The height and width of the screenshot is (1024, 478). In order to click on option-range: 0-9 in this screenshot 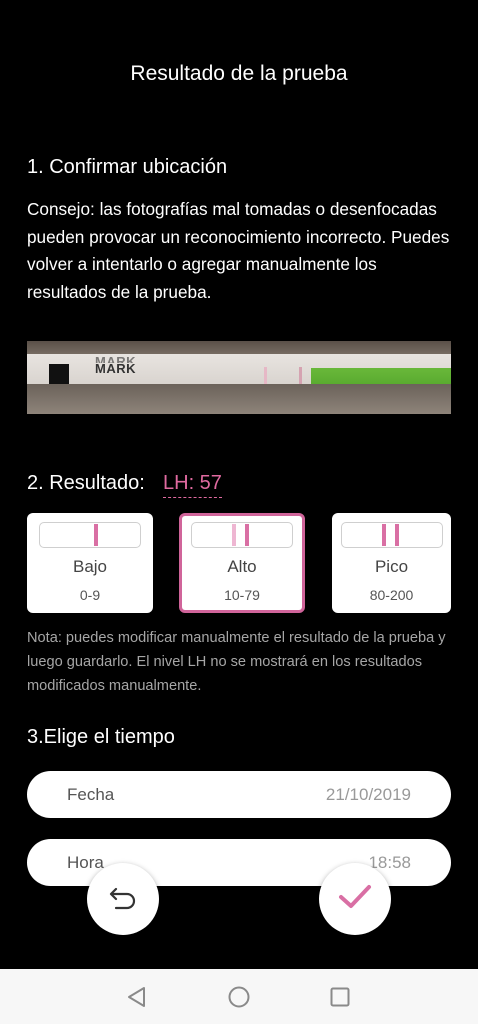, I will do `click(90, 595)`.